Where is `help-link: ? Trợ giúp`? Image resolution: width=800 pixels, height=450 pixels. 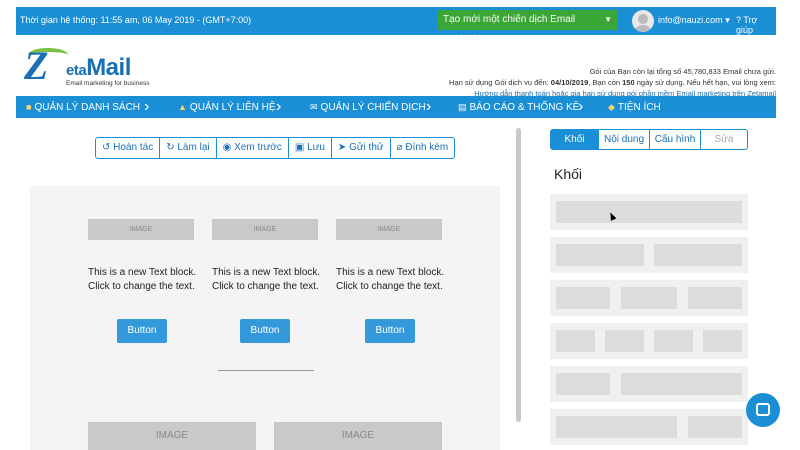 help-link: ? Trợ giúp is located at coordinates (756, 25).